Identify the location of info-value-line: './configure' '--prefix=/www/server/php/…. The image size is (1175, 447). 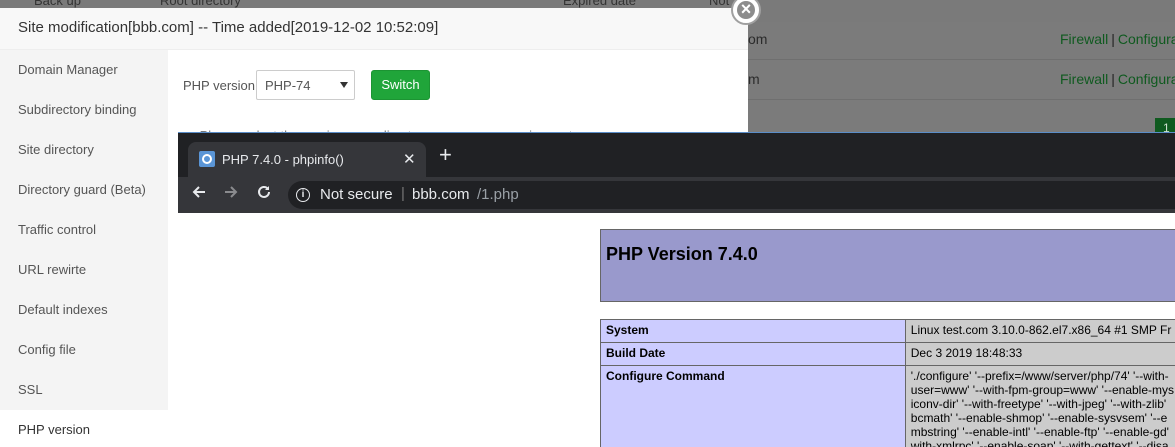
(1039, 376).